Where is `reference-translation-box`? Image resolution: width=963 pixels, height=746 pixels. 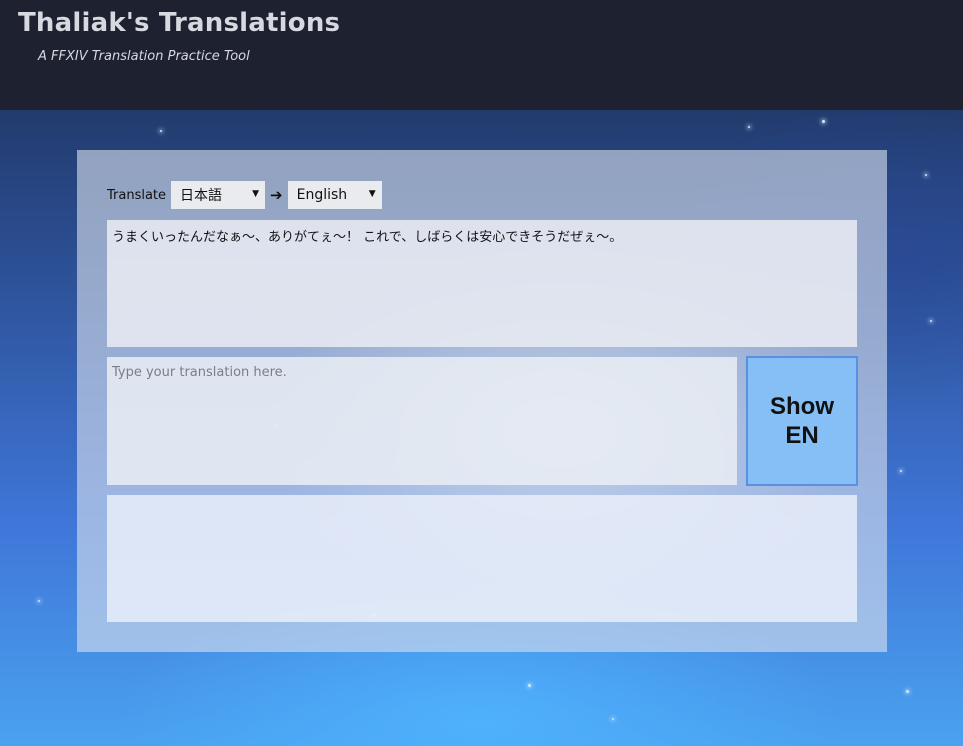 reference-translation-box is located at coordinates (482, 558).